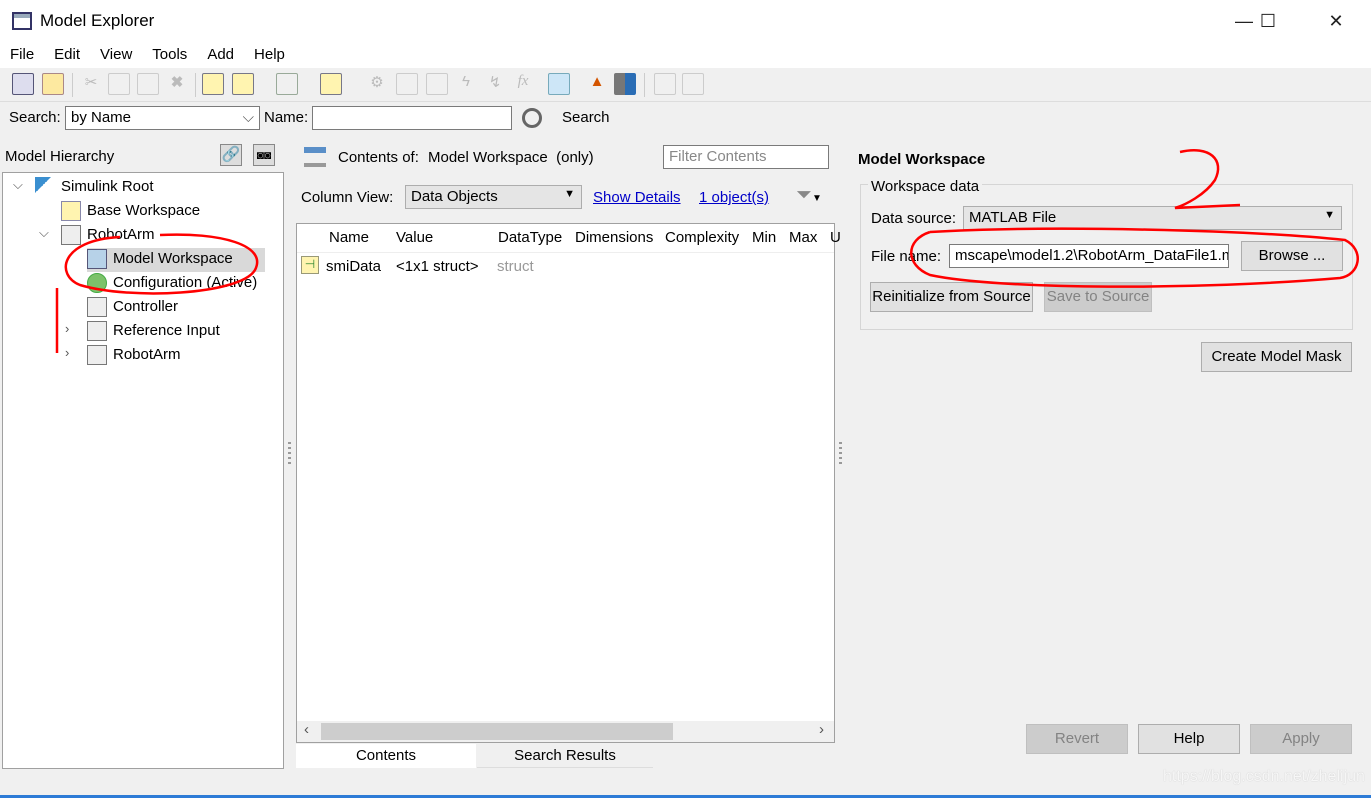 The image size is (1371, 798). What do you see at coordinates (162, 118) in the screenshot?
I see `search-mode-select: by Name ⌵` at bounding box center [162, 118].